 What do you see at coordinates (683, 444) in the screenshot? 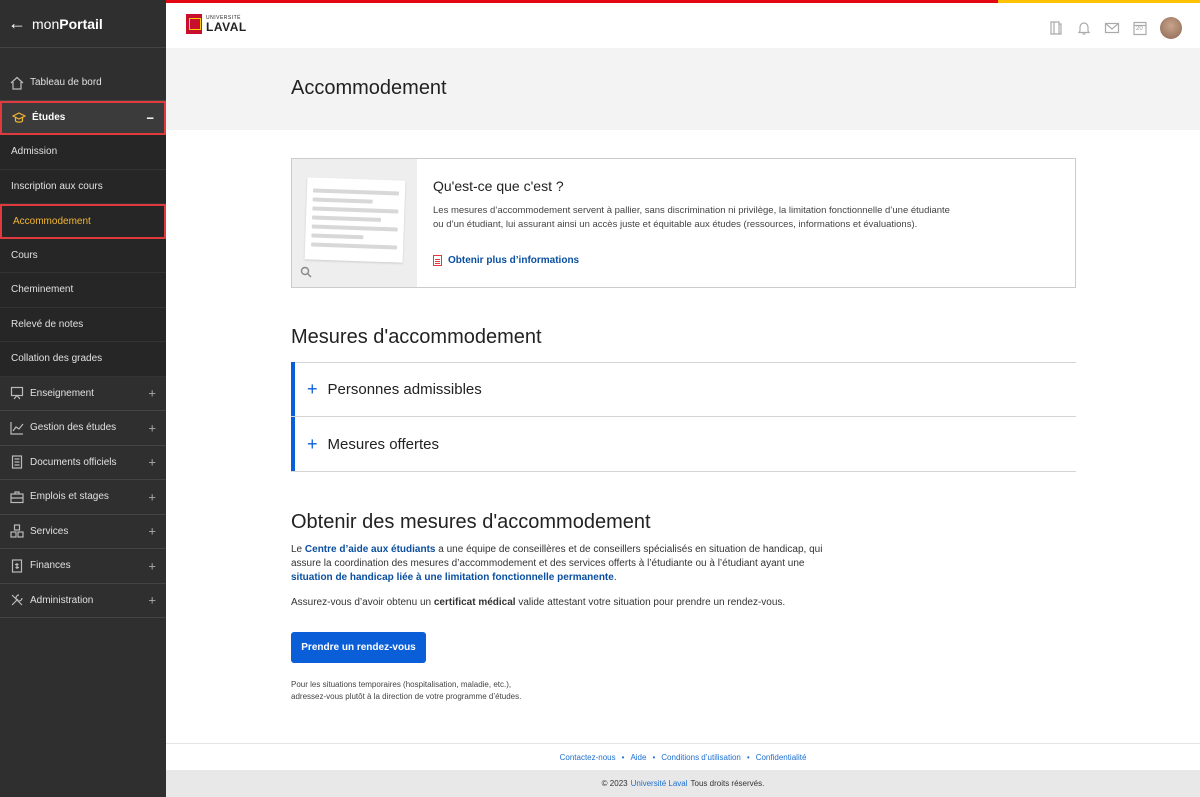
I see `accordion-mesures-offertes: + Mesures offertes` at bounding box center [683, 444].